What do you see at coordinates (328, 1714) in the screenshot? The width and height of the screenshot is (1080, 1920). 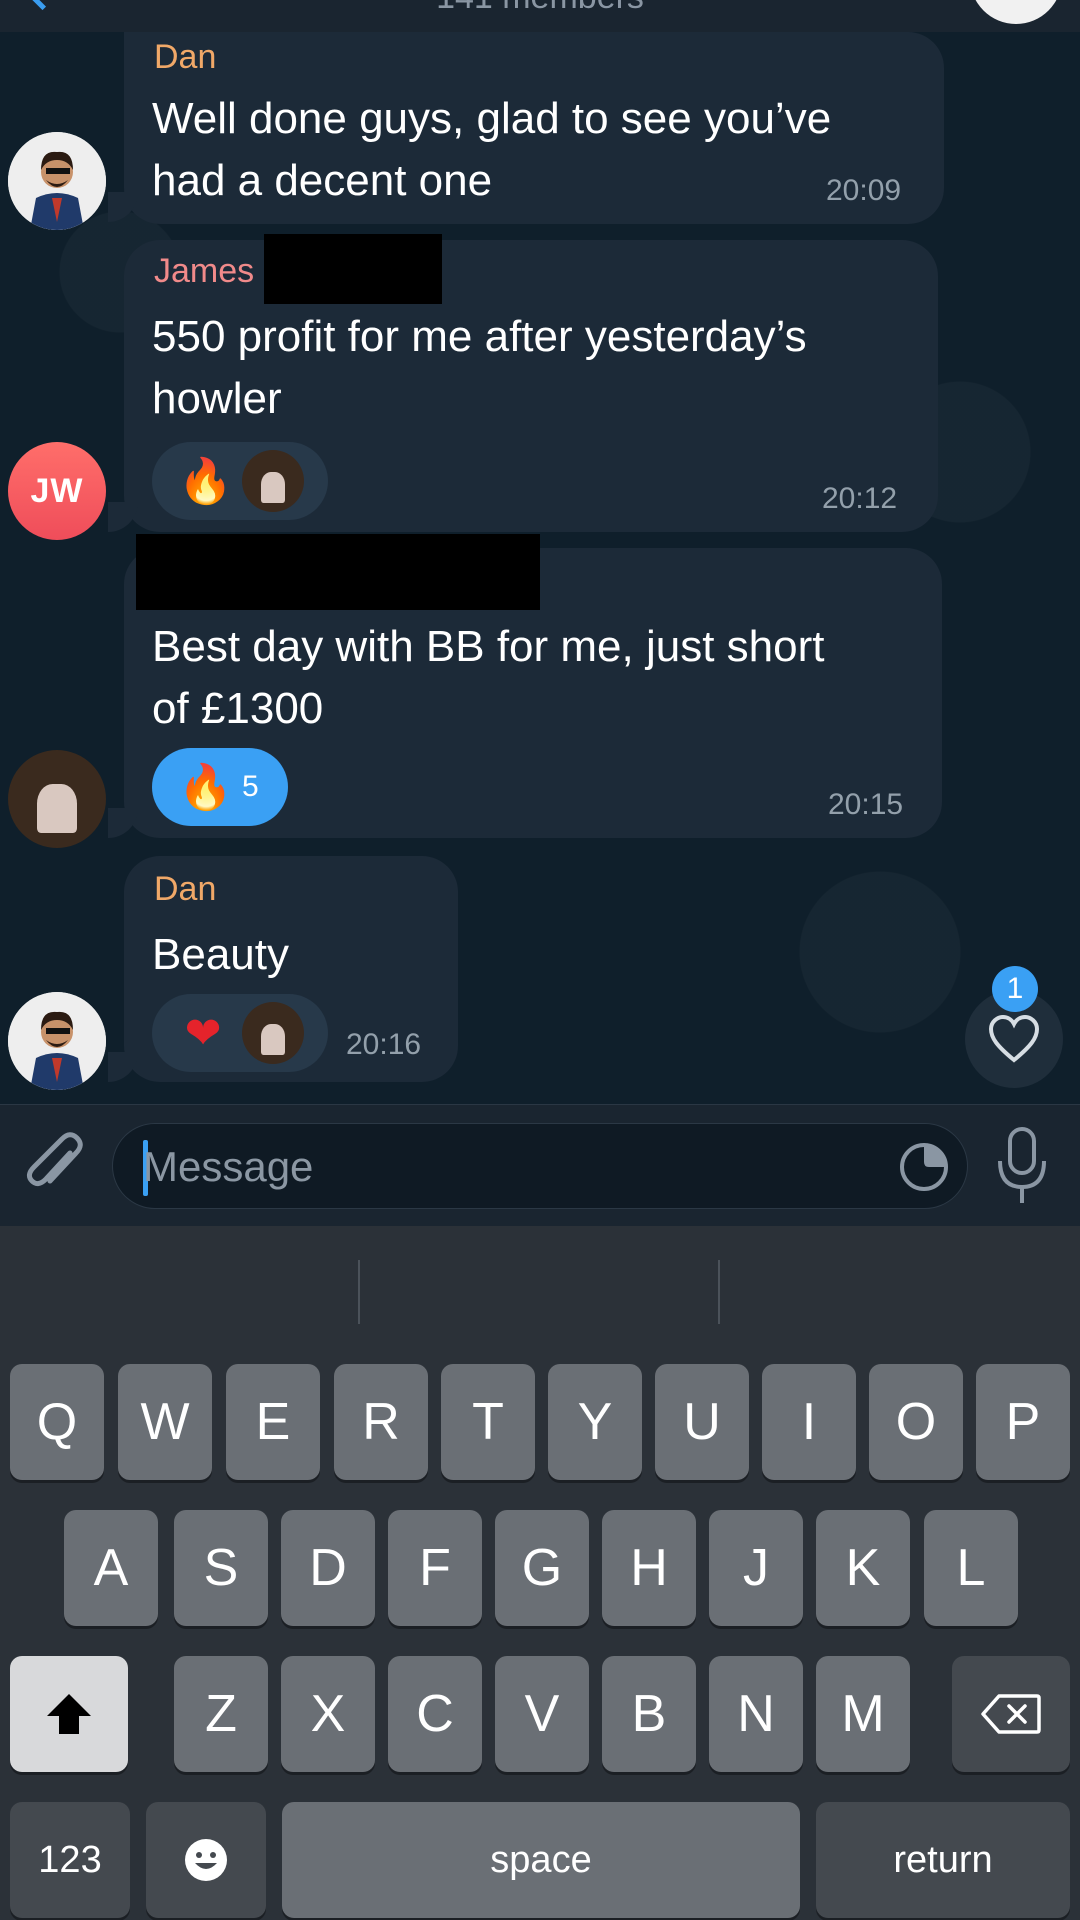 I see `key-x: X` at bounding box center [328, 1714].